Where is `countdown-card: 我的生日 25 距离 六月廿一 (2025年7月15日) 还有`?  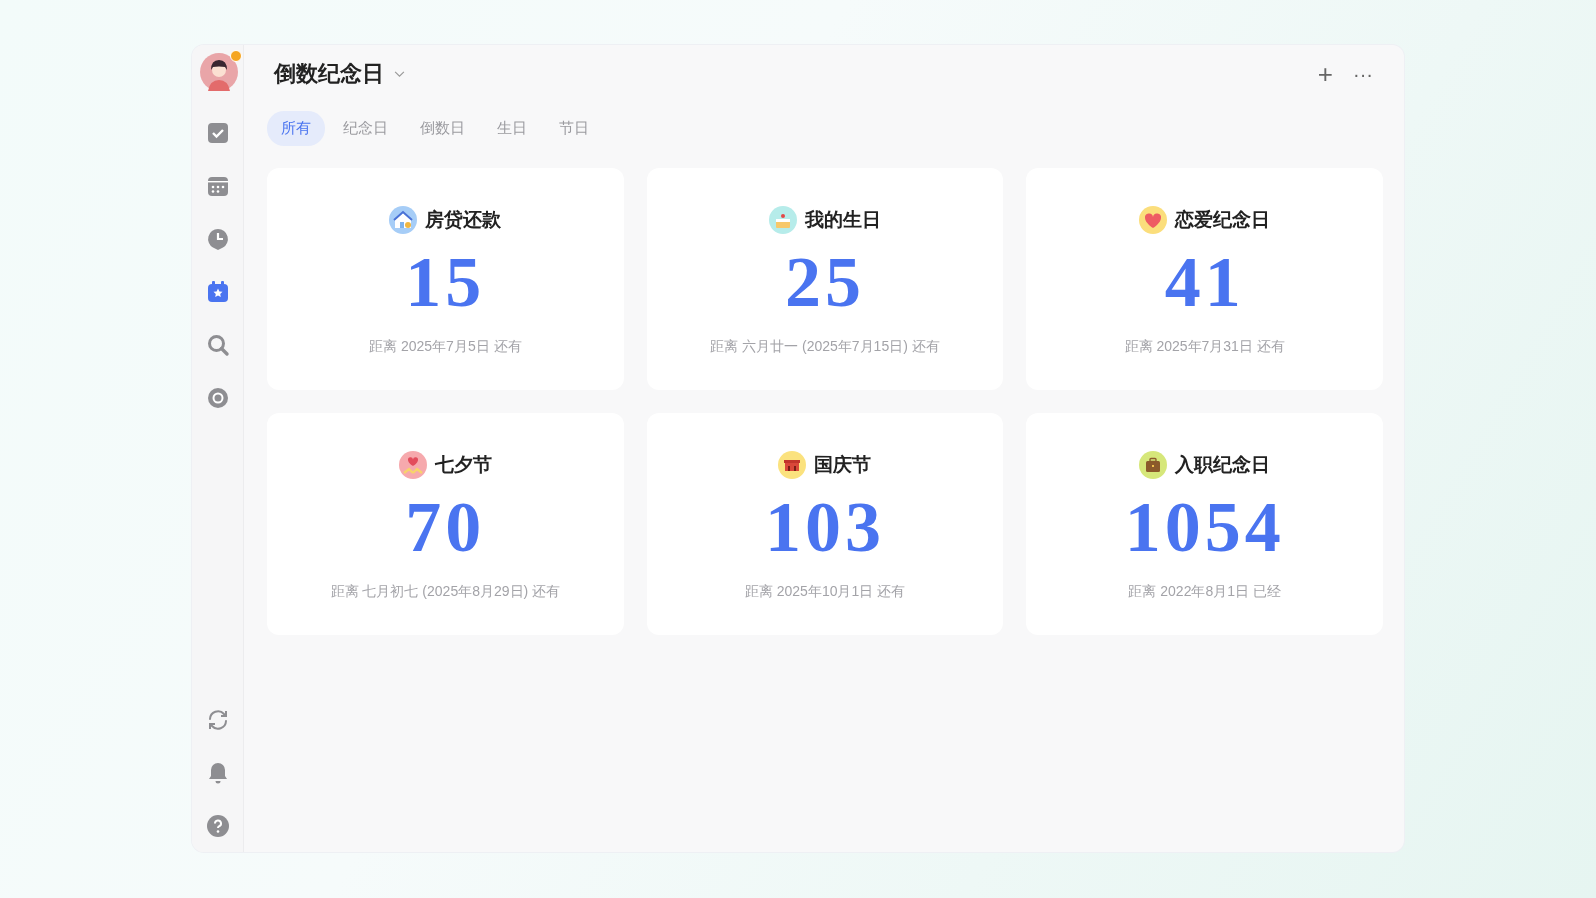
countdown-card: 我的生日 25 距离 六月廿一 (2025年7月15日) 还有 is located at coordinates (825, 279).